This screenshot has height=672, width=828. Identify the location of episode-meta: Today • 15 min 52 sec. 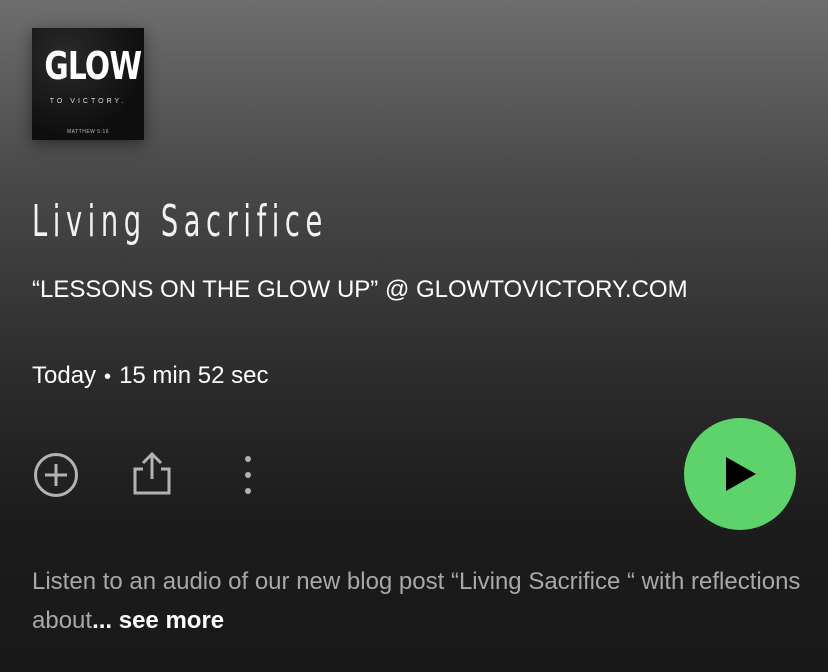
(150, 376).